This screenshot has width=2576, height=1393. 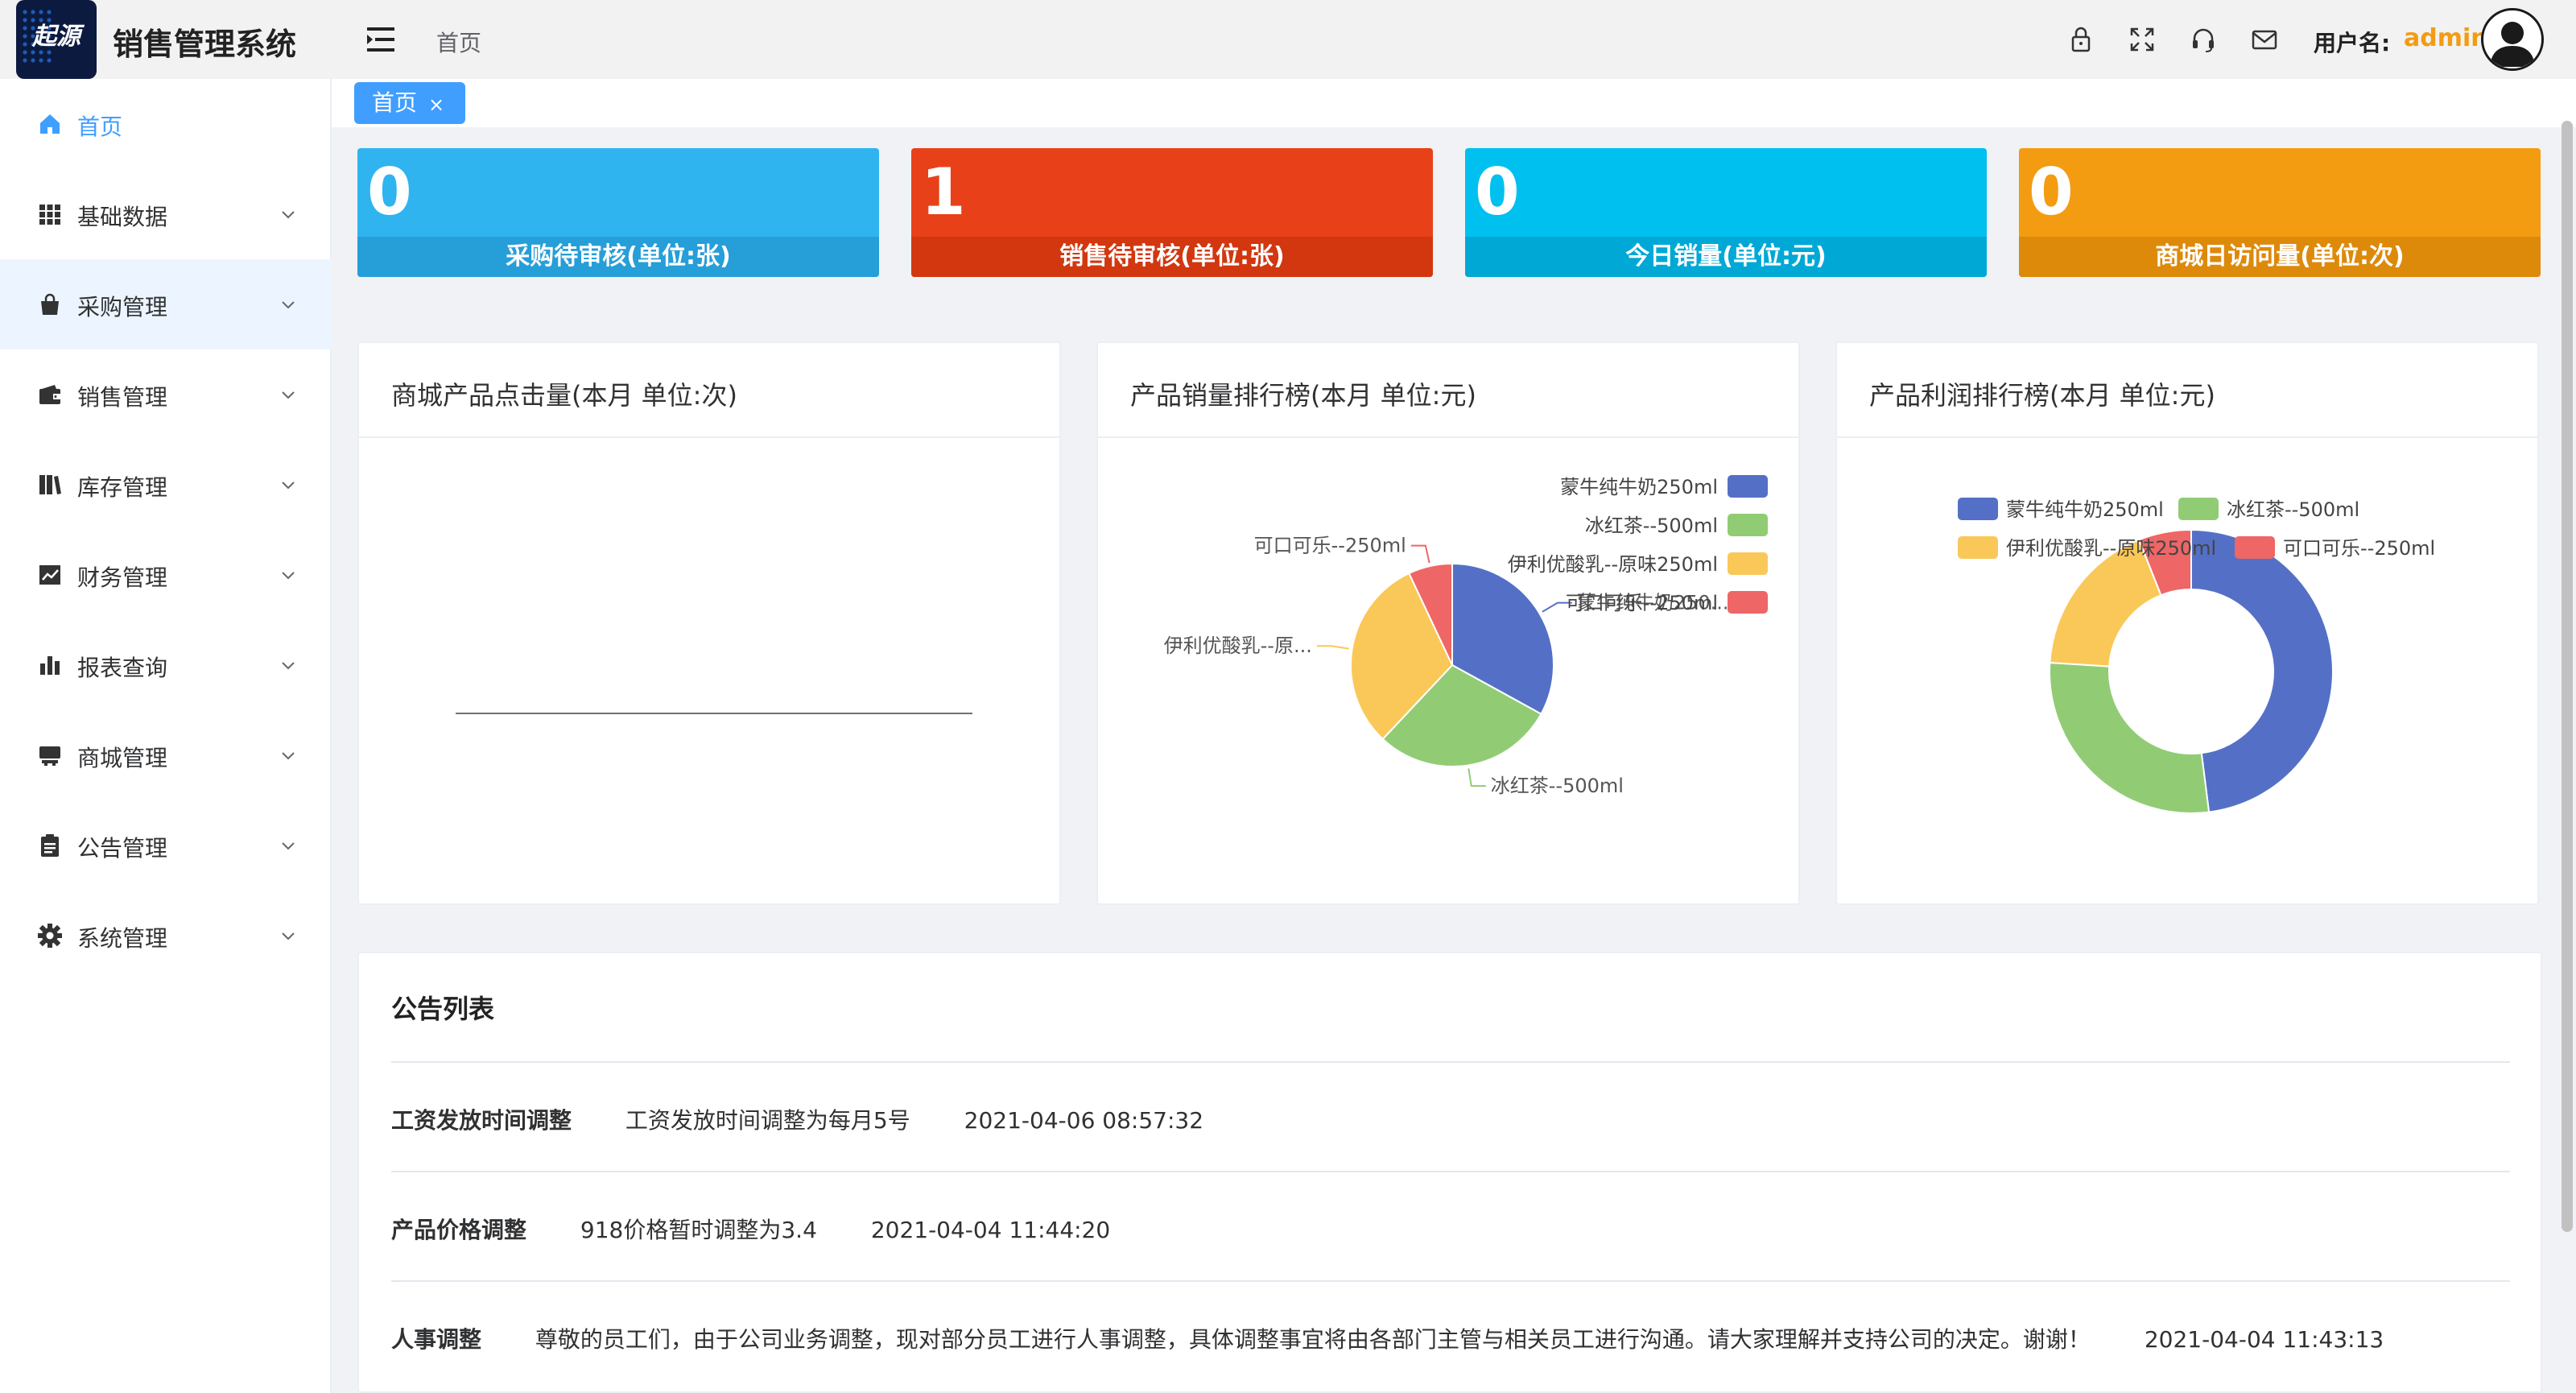 What do you see at coordinates (50, 394) in the screenshot?
I see `wallet-icon` at bounding box center [50, 394].